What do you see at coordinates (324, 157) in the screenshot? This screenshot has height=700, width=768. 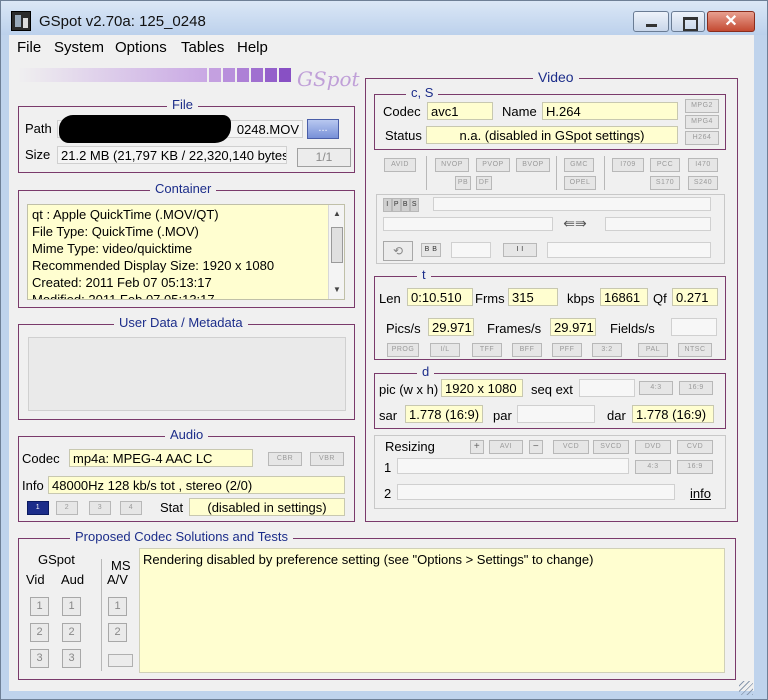 I see `page-indicator-button: 1/1` at bounding box center [324, 157].